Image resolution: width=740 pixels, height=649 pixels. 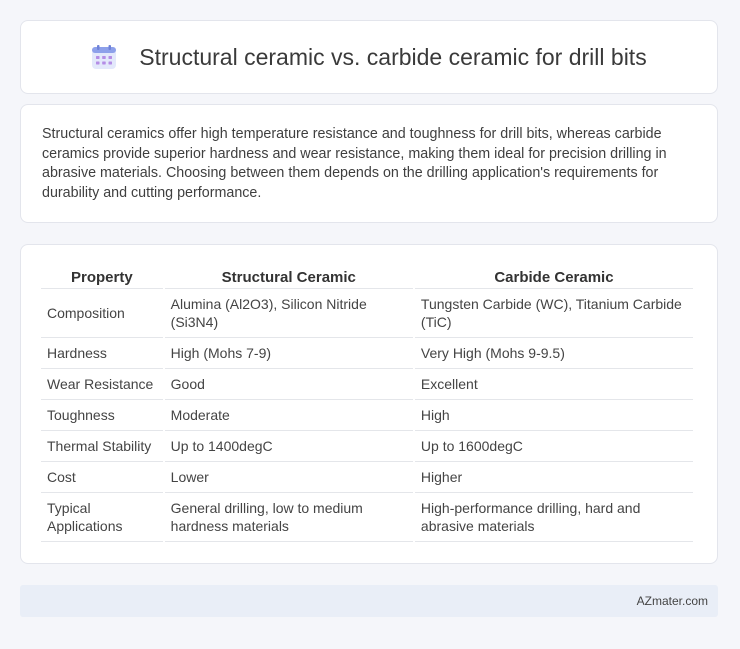 I want to click on table-row: Toughness Moderate High, so click(x=367, y=415).